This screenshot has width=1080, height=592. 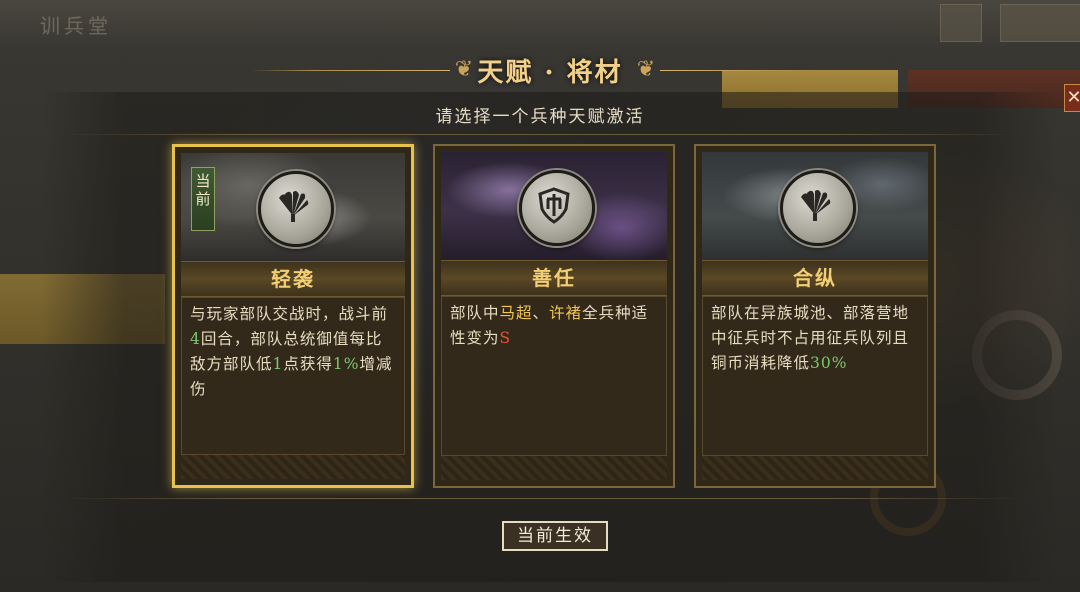 What do you see at coordinates (549, 325) in the screenshot?
I see `card-description: 部队中马超、许褚全兵种适性变为S` at bounding box center [549, 325].